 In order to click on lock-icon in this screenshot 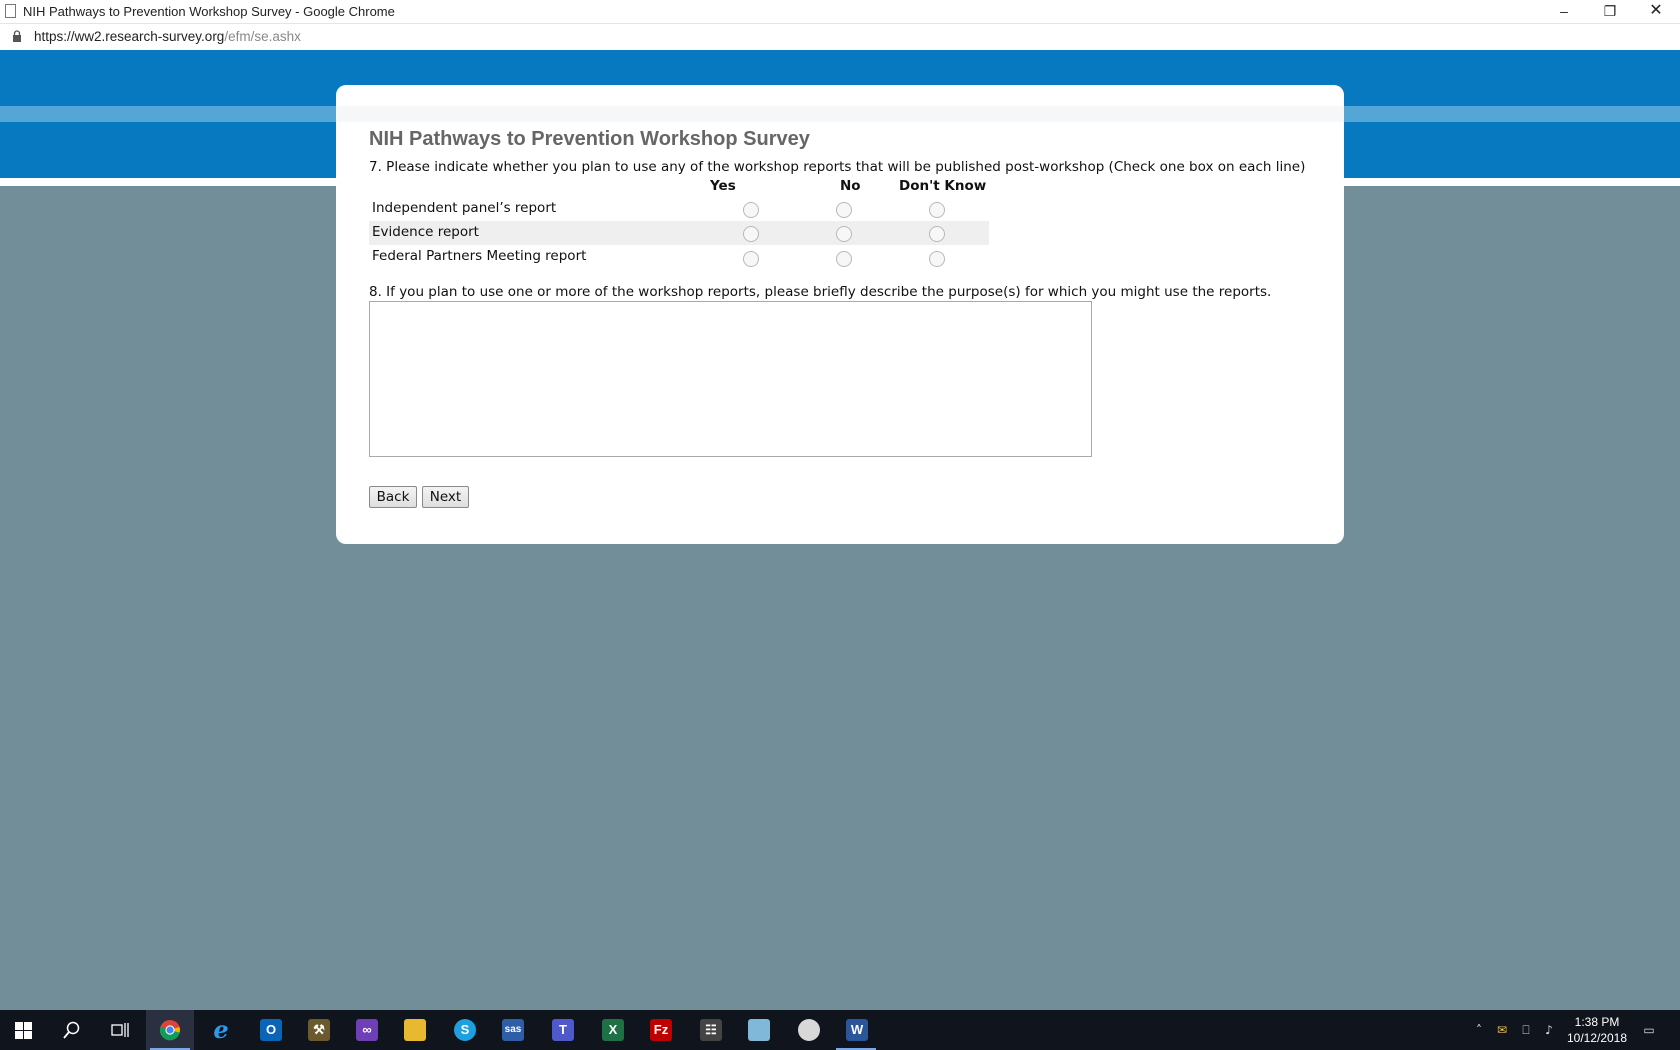, I will do `click(17, 36)`.